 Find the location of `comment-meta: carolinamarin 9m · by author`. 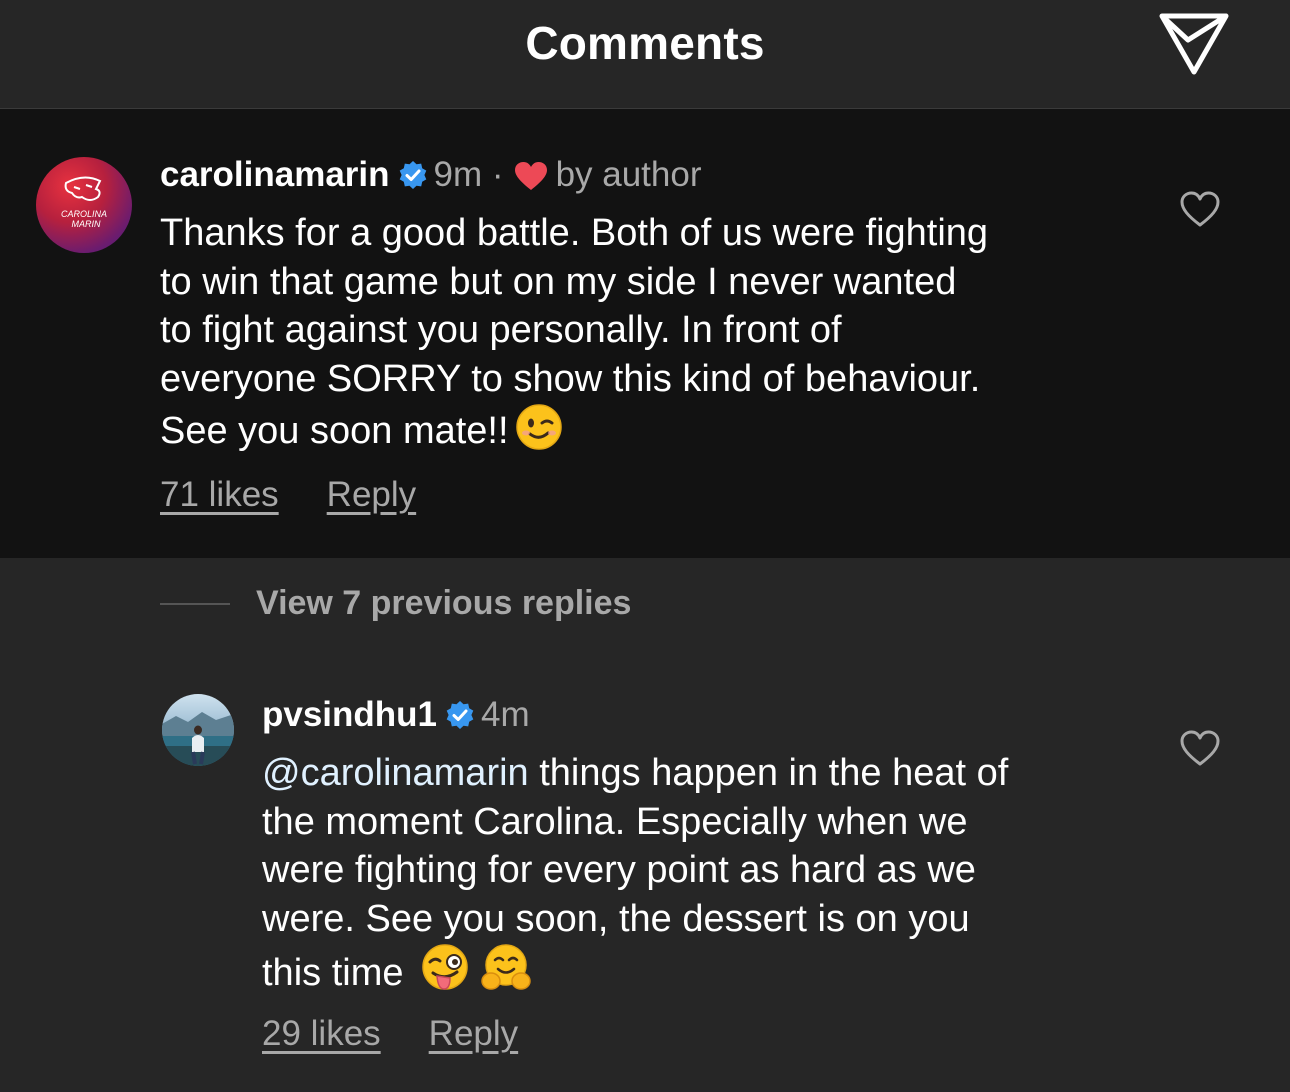

comment-meta: carolinamarin 9m · by author is located at coordinates (431, 175).